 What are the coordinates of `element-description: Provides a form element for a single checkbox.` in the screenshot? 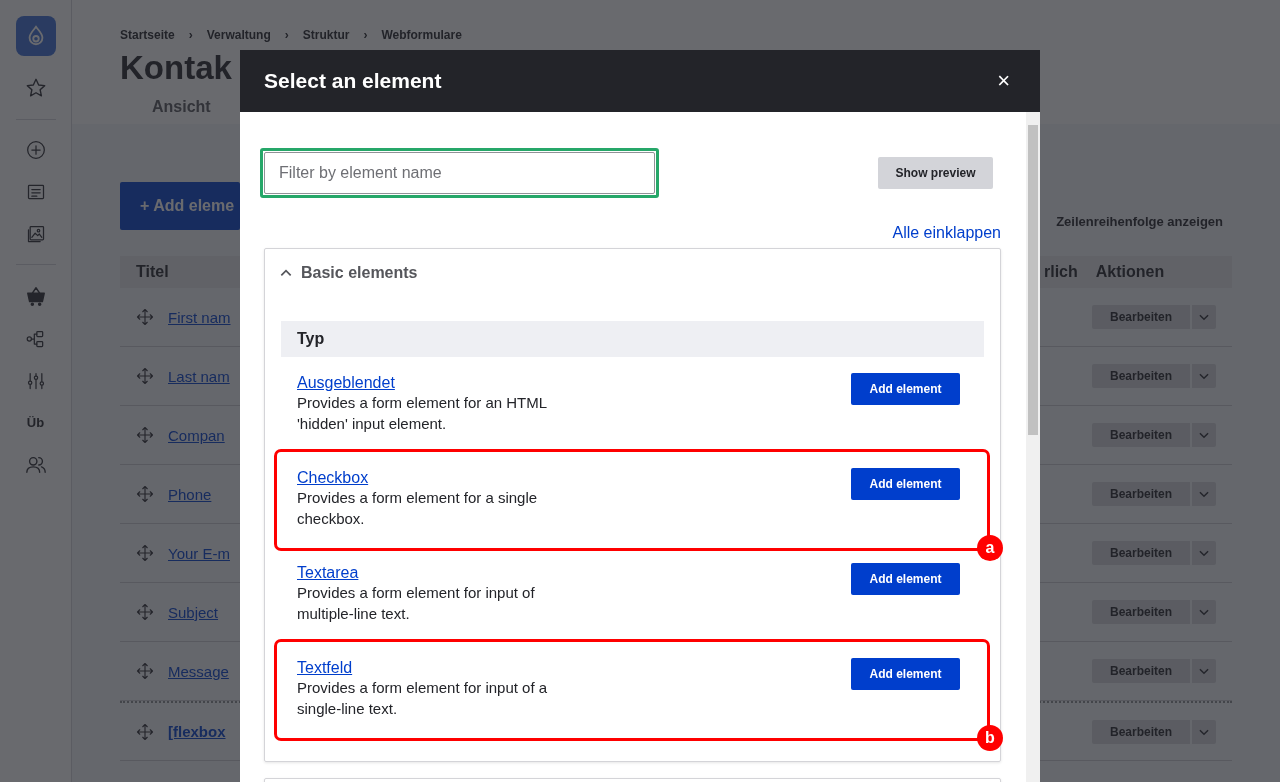 It's located at (418, 508).